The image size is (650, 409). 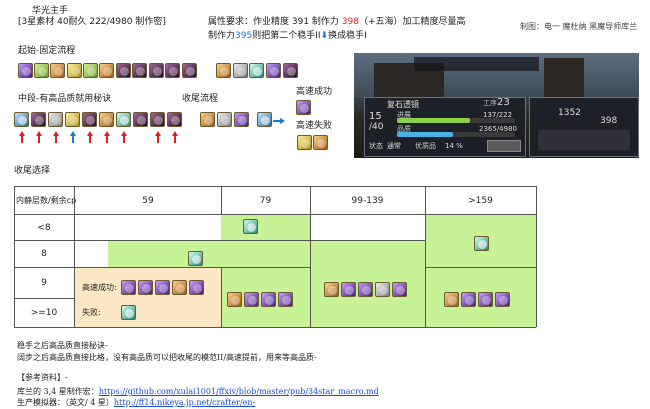 I want to click on midgame-section-title: 中段-有高品质就用秘诀, so click(x=65, y=99).